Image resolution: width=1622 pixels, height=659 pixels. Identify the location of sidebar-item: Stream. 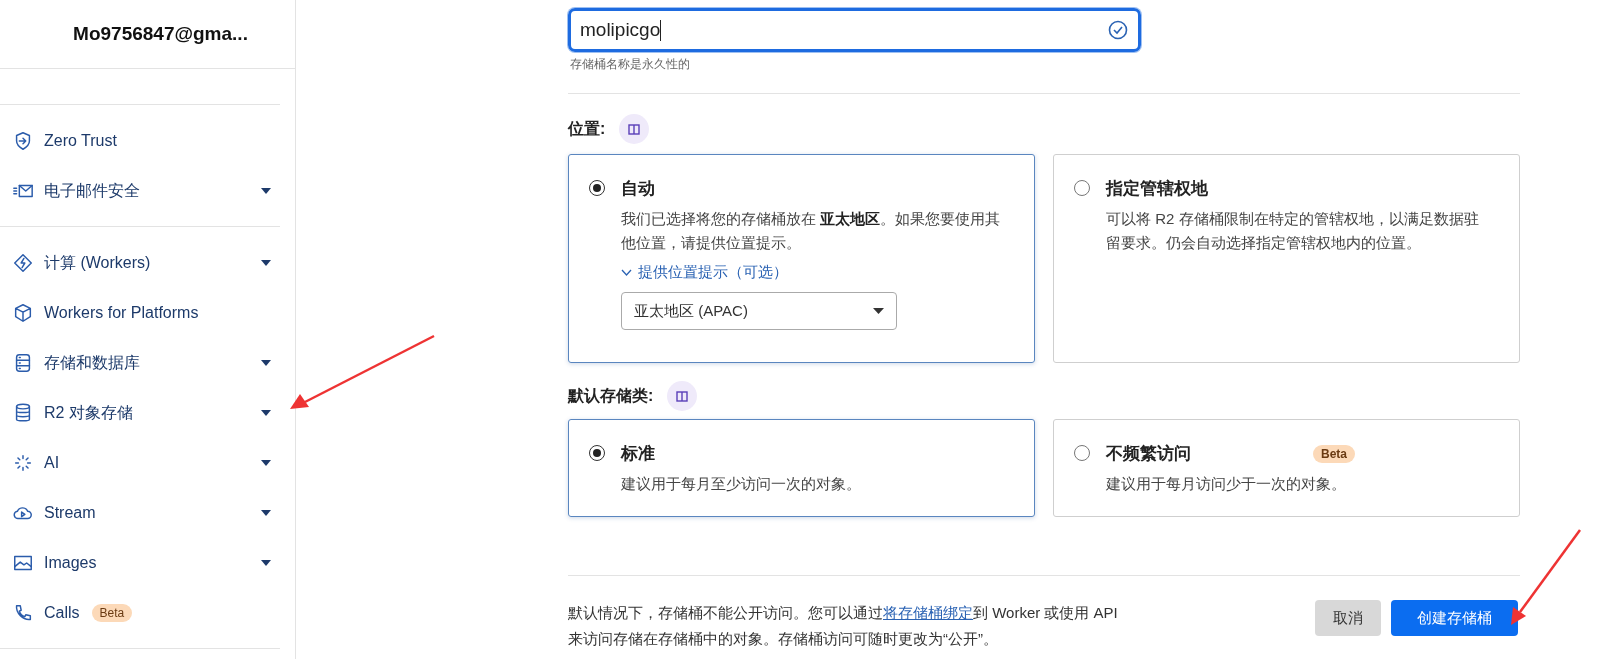
(140, 513).